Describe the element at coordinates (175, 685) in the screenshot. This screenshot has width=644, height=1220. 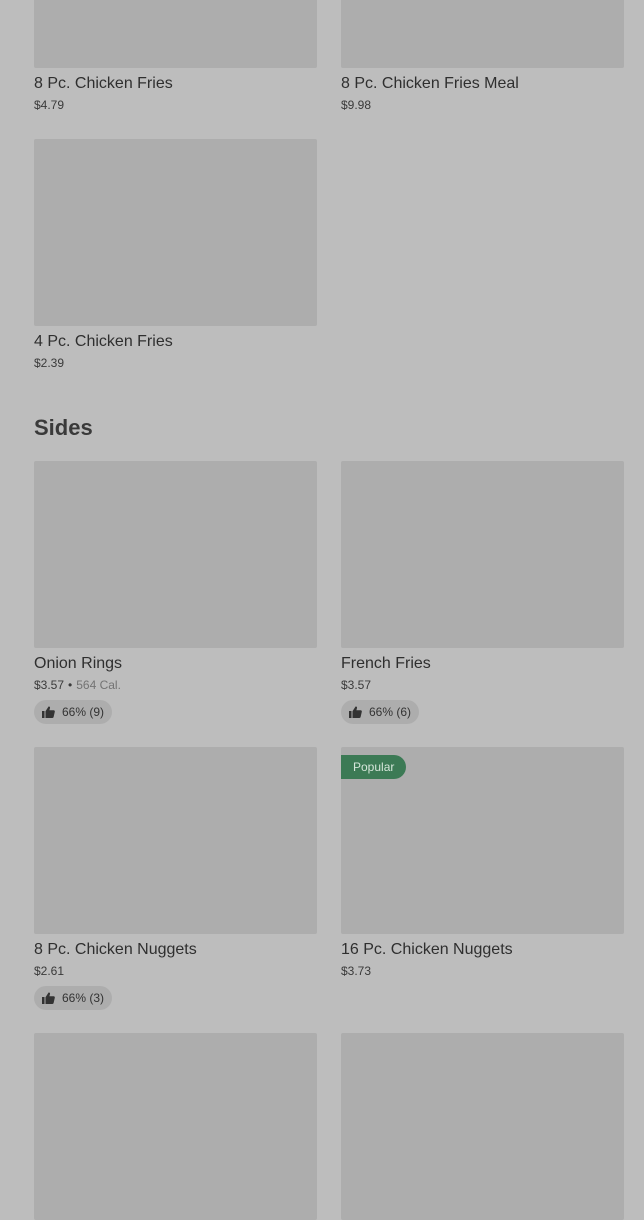
I see `item-meta: $3.57 • 564 Cal.` at that location.